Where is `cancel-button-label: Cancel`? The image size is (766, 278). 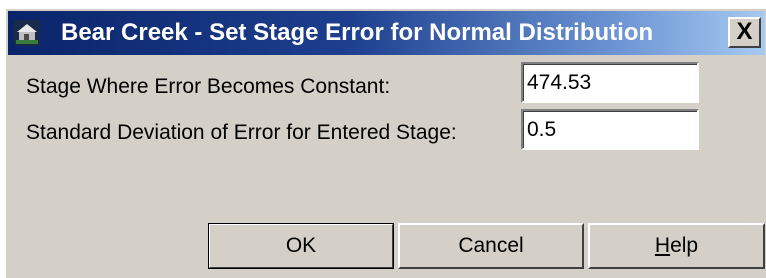 cancel-button-label: Cancel is located at coordinates (491, 245).